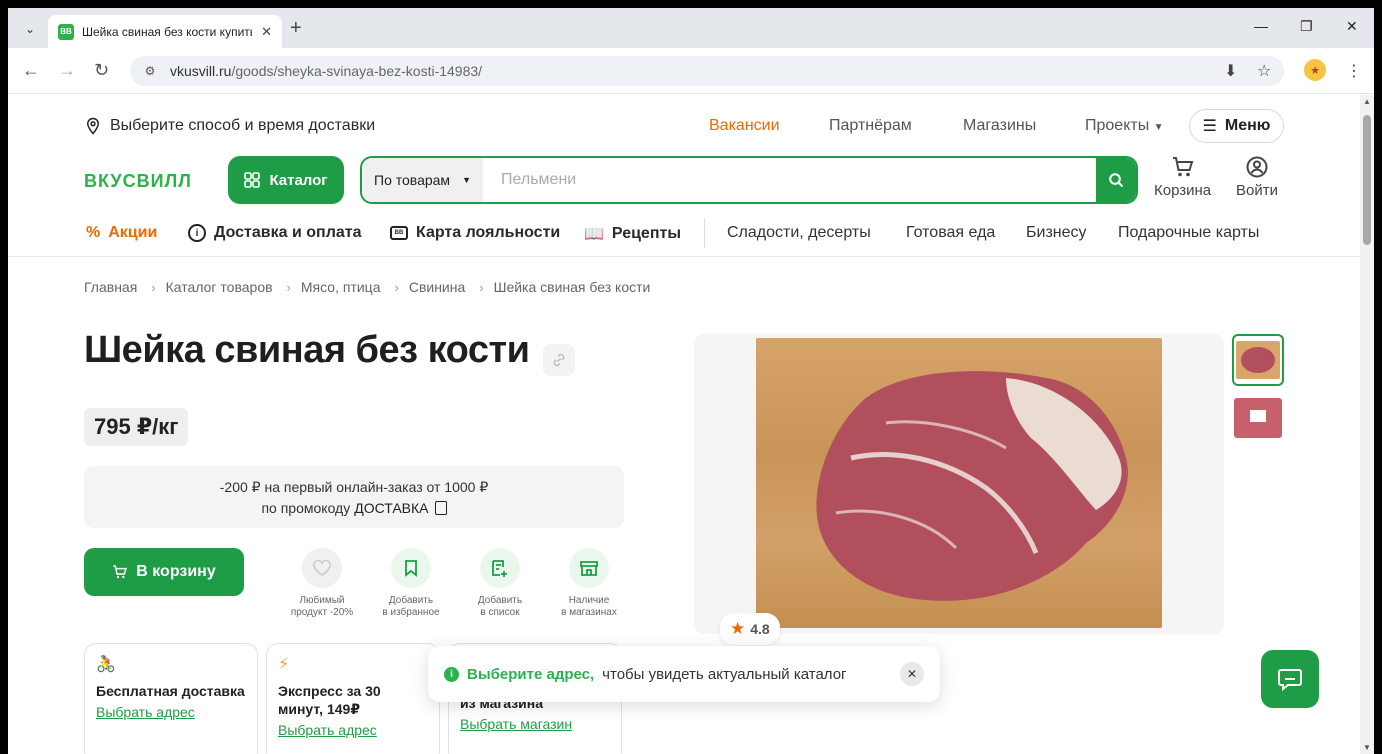 The image size is (1382, 754). I want to click on projects-label: Проекты, so click(1117, 125).